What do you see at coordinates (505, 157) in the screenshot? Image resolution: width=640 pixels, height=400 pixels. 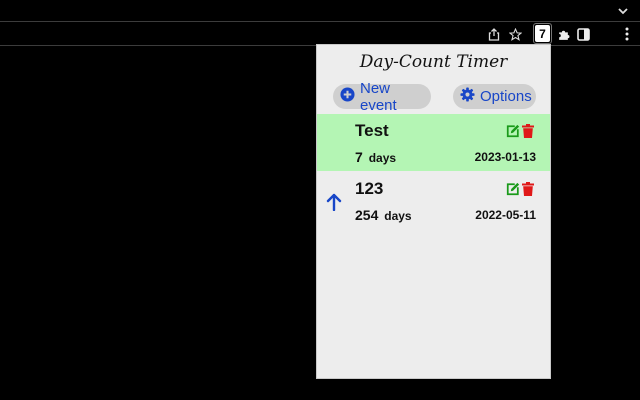 I see `event-date: 2023-01-13` at bounding box center [505, 157].